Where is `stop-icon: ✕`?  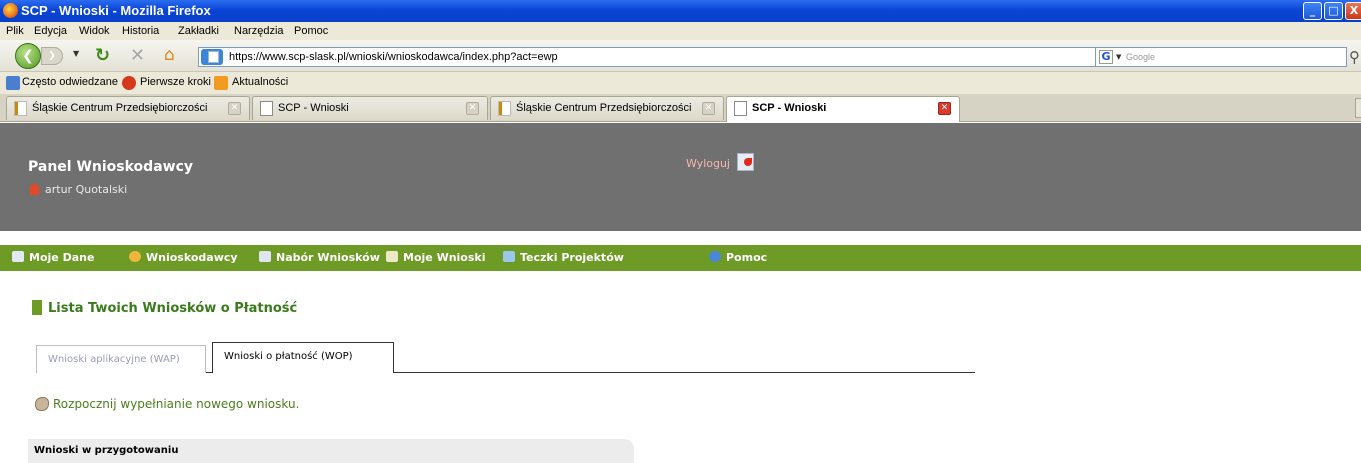
stop-icon: ✕ is located at coordinates (137, 55).